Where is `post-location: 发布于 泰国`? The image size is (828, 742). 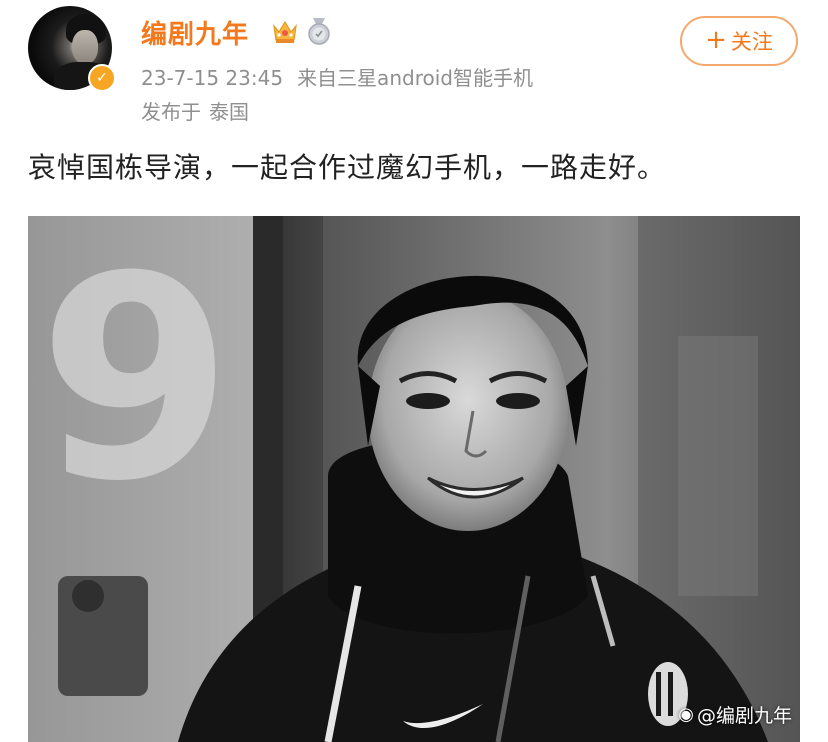
post-location: 发布于 泰国 is located at coordinates (195, 110).